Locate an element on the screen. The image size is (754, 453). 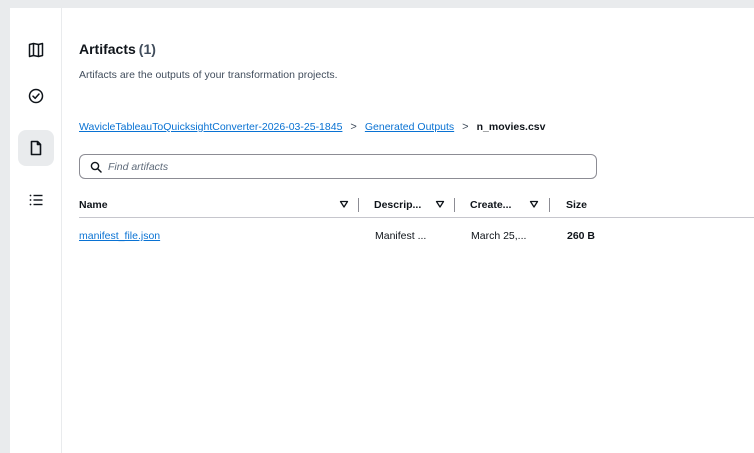
navigation-rail is located at coordinates (36, 230).